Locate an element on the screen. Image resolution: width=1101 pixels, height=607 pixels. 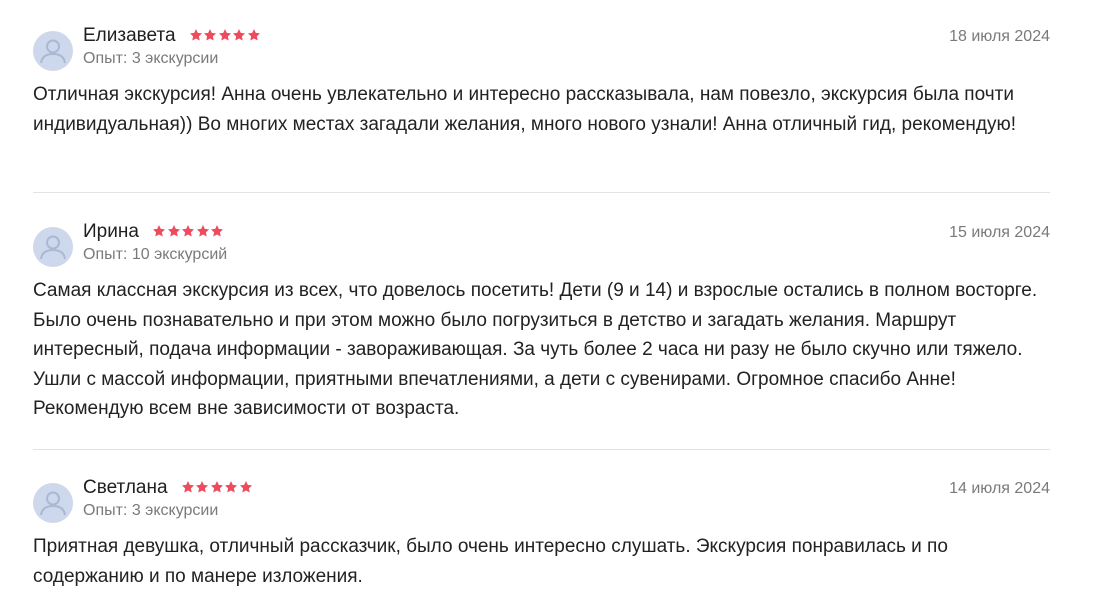
author-line: Ирина is located at coordinates (154, 232).